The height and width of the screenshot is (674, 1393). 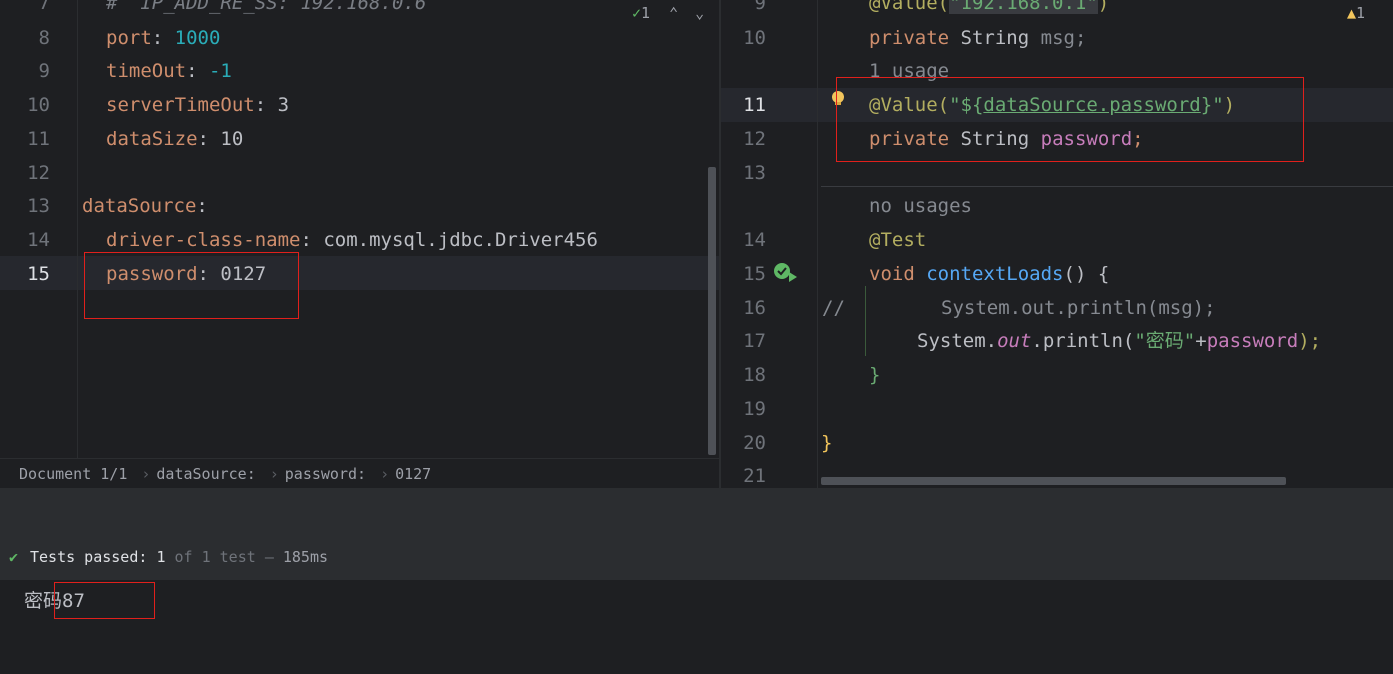 I want to click on code-line-14: @Test, so click(x=898, y=240).